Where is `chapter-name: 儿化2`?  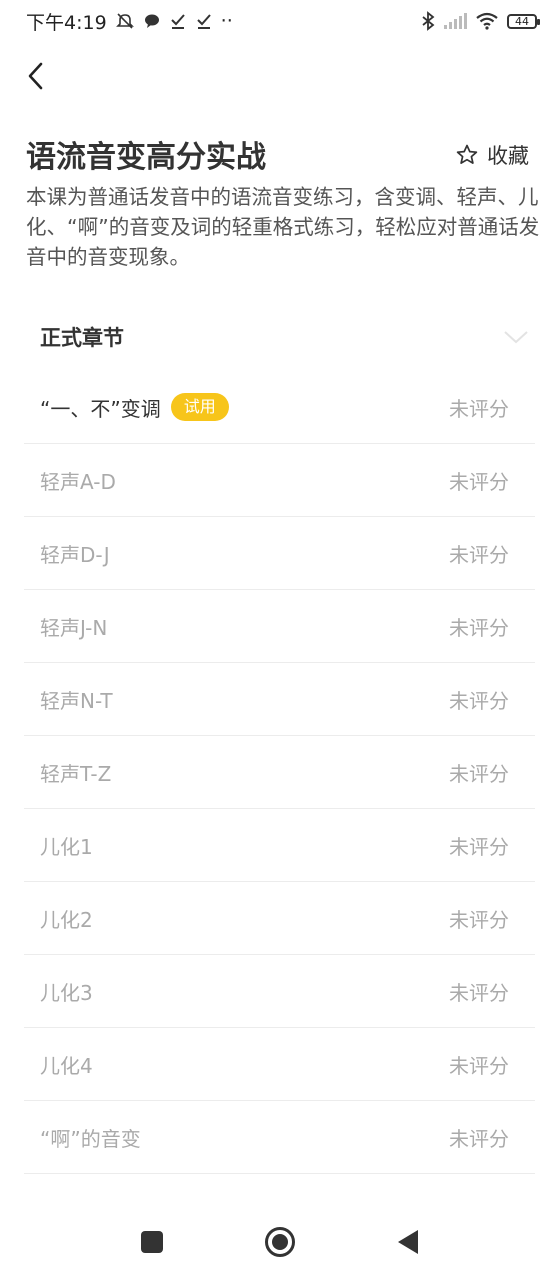
chapter-name: 儿化2 is located at coordinates (66, 919).